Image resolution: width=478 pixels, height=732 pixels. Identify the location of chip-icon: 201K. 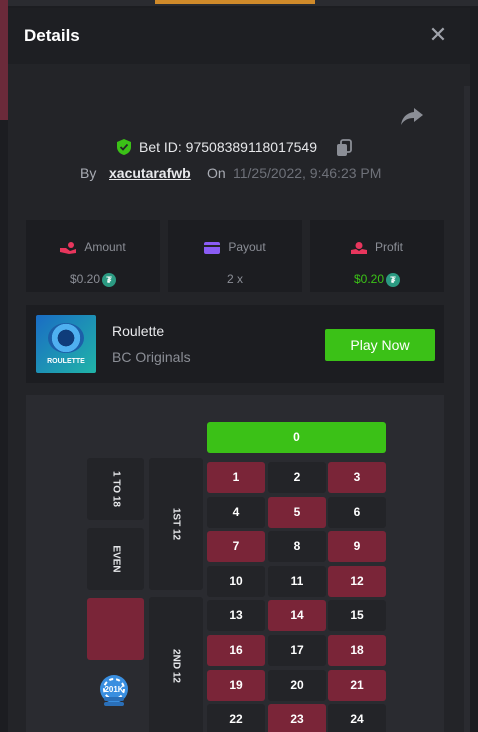
(114, 690).